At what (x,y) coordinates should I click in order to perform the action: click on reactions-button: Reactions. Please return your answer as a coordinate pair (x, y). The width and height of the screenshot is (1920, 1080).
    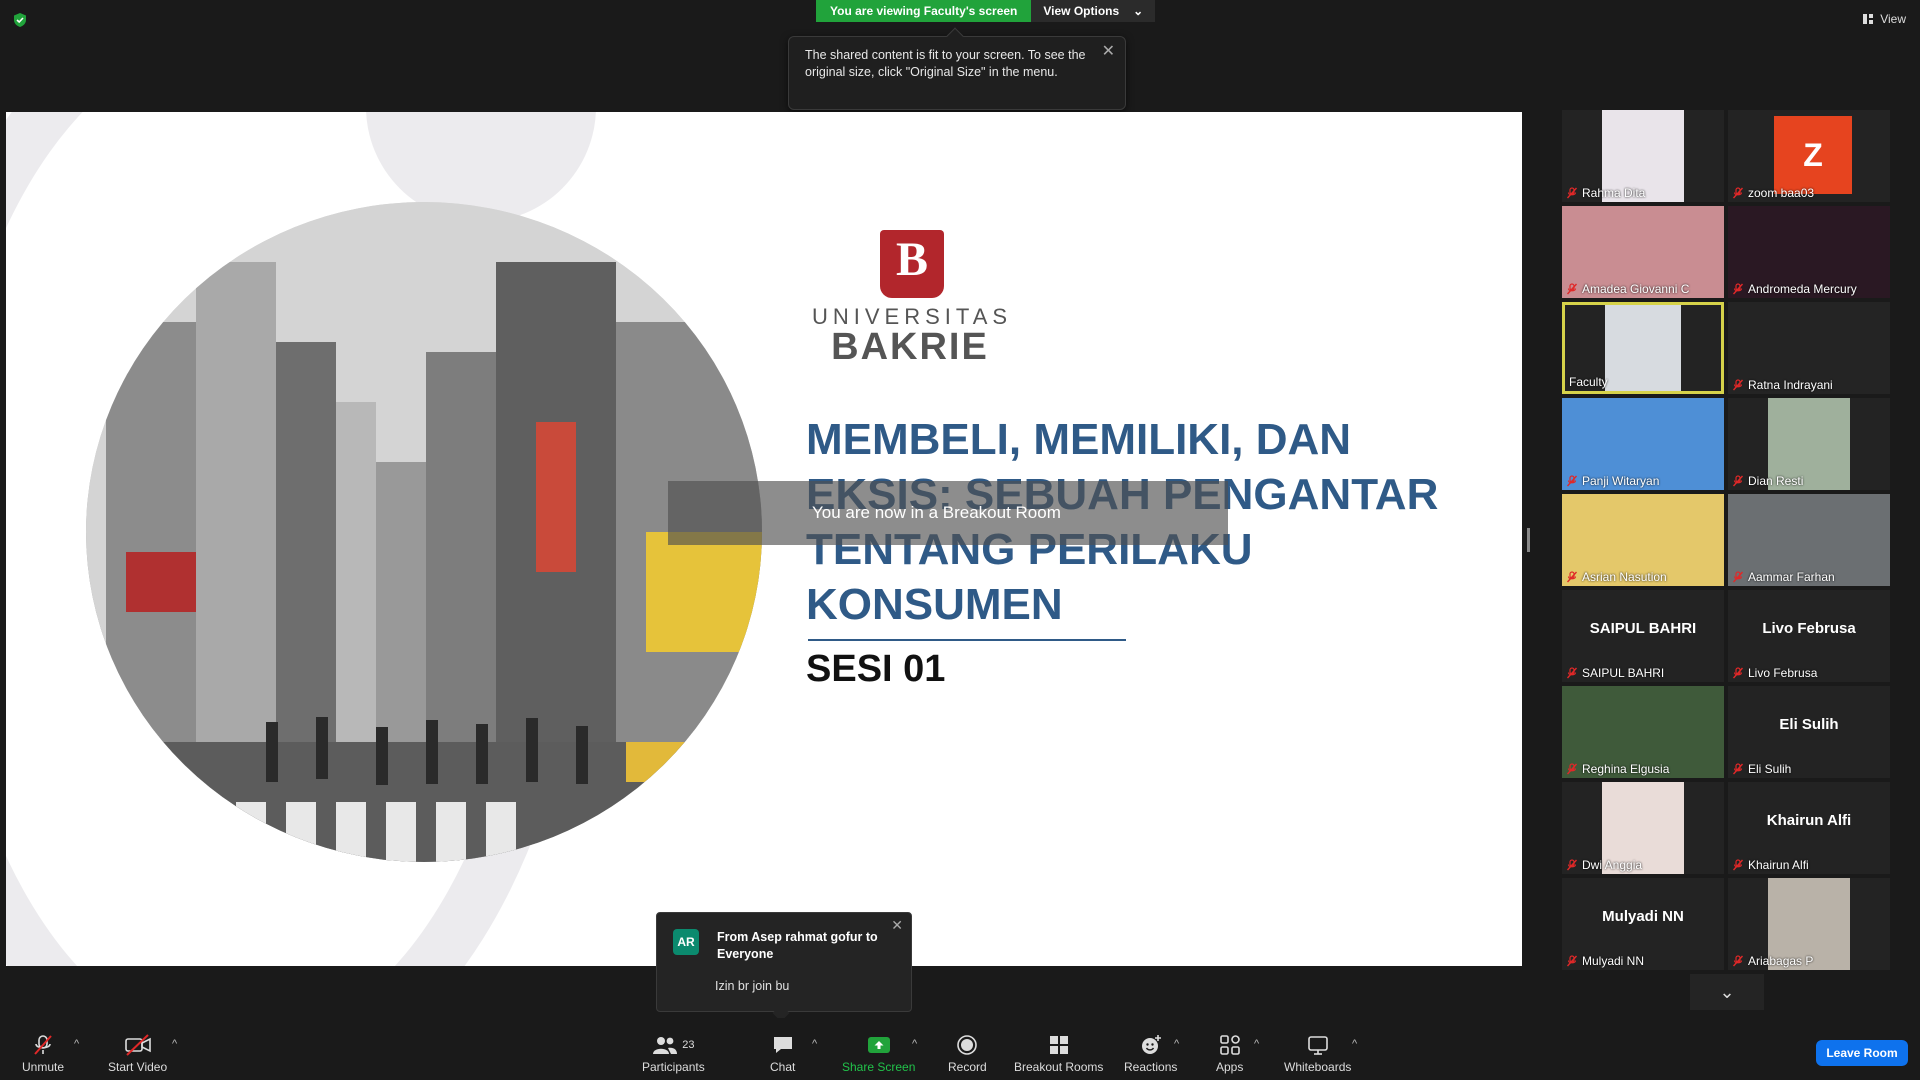
    Looking at the image, I should click on (1150, 1054).